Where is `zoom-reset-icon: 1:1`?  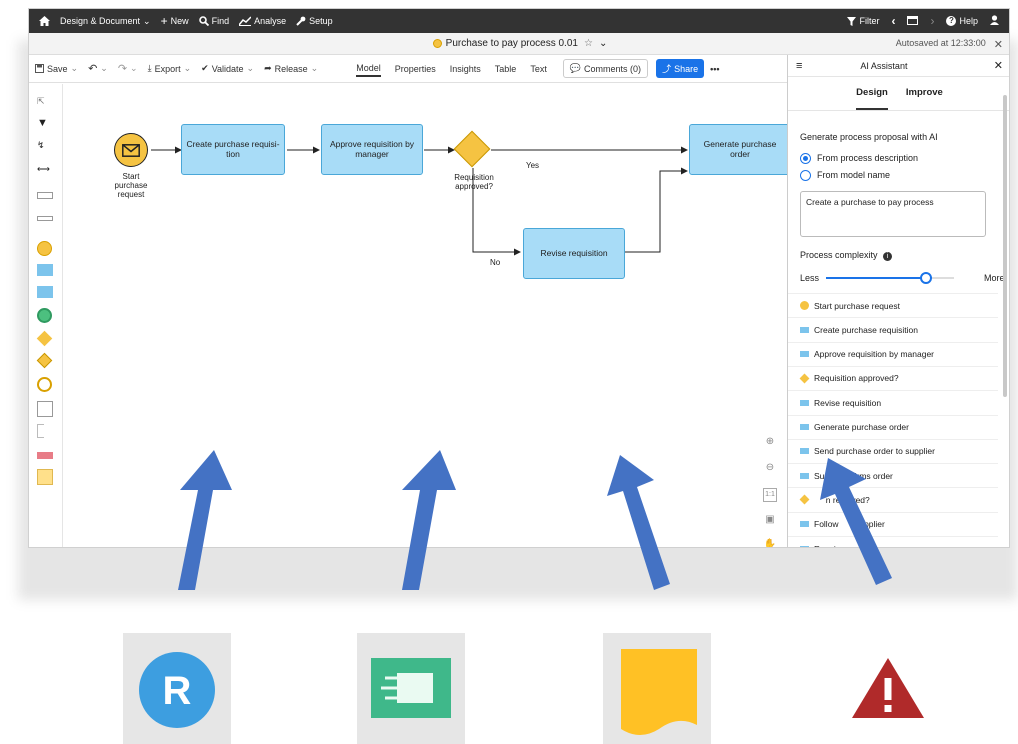 zoom-reset-icon: 1:1 is located at coordinates (770, 495).